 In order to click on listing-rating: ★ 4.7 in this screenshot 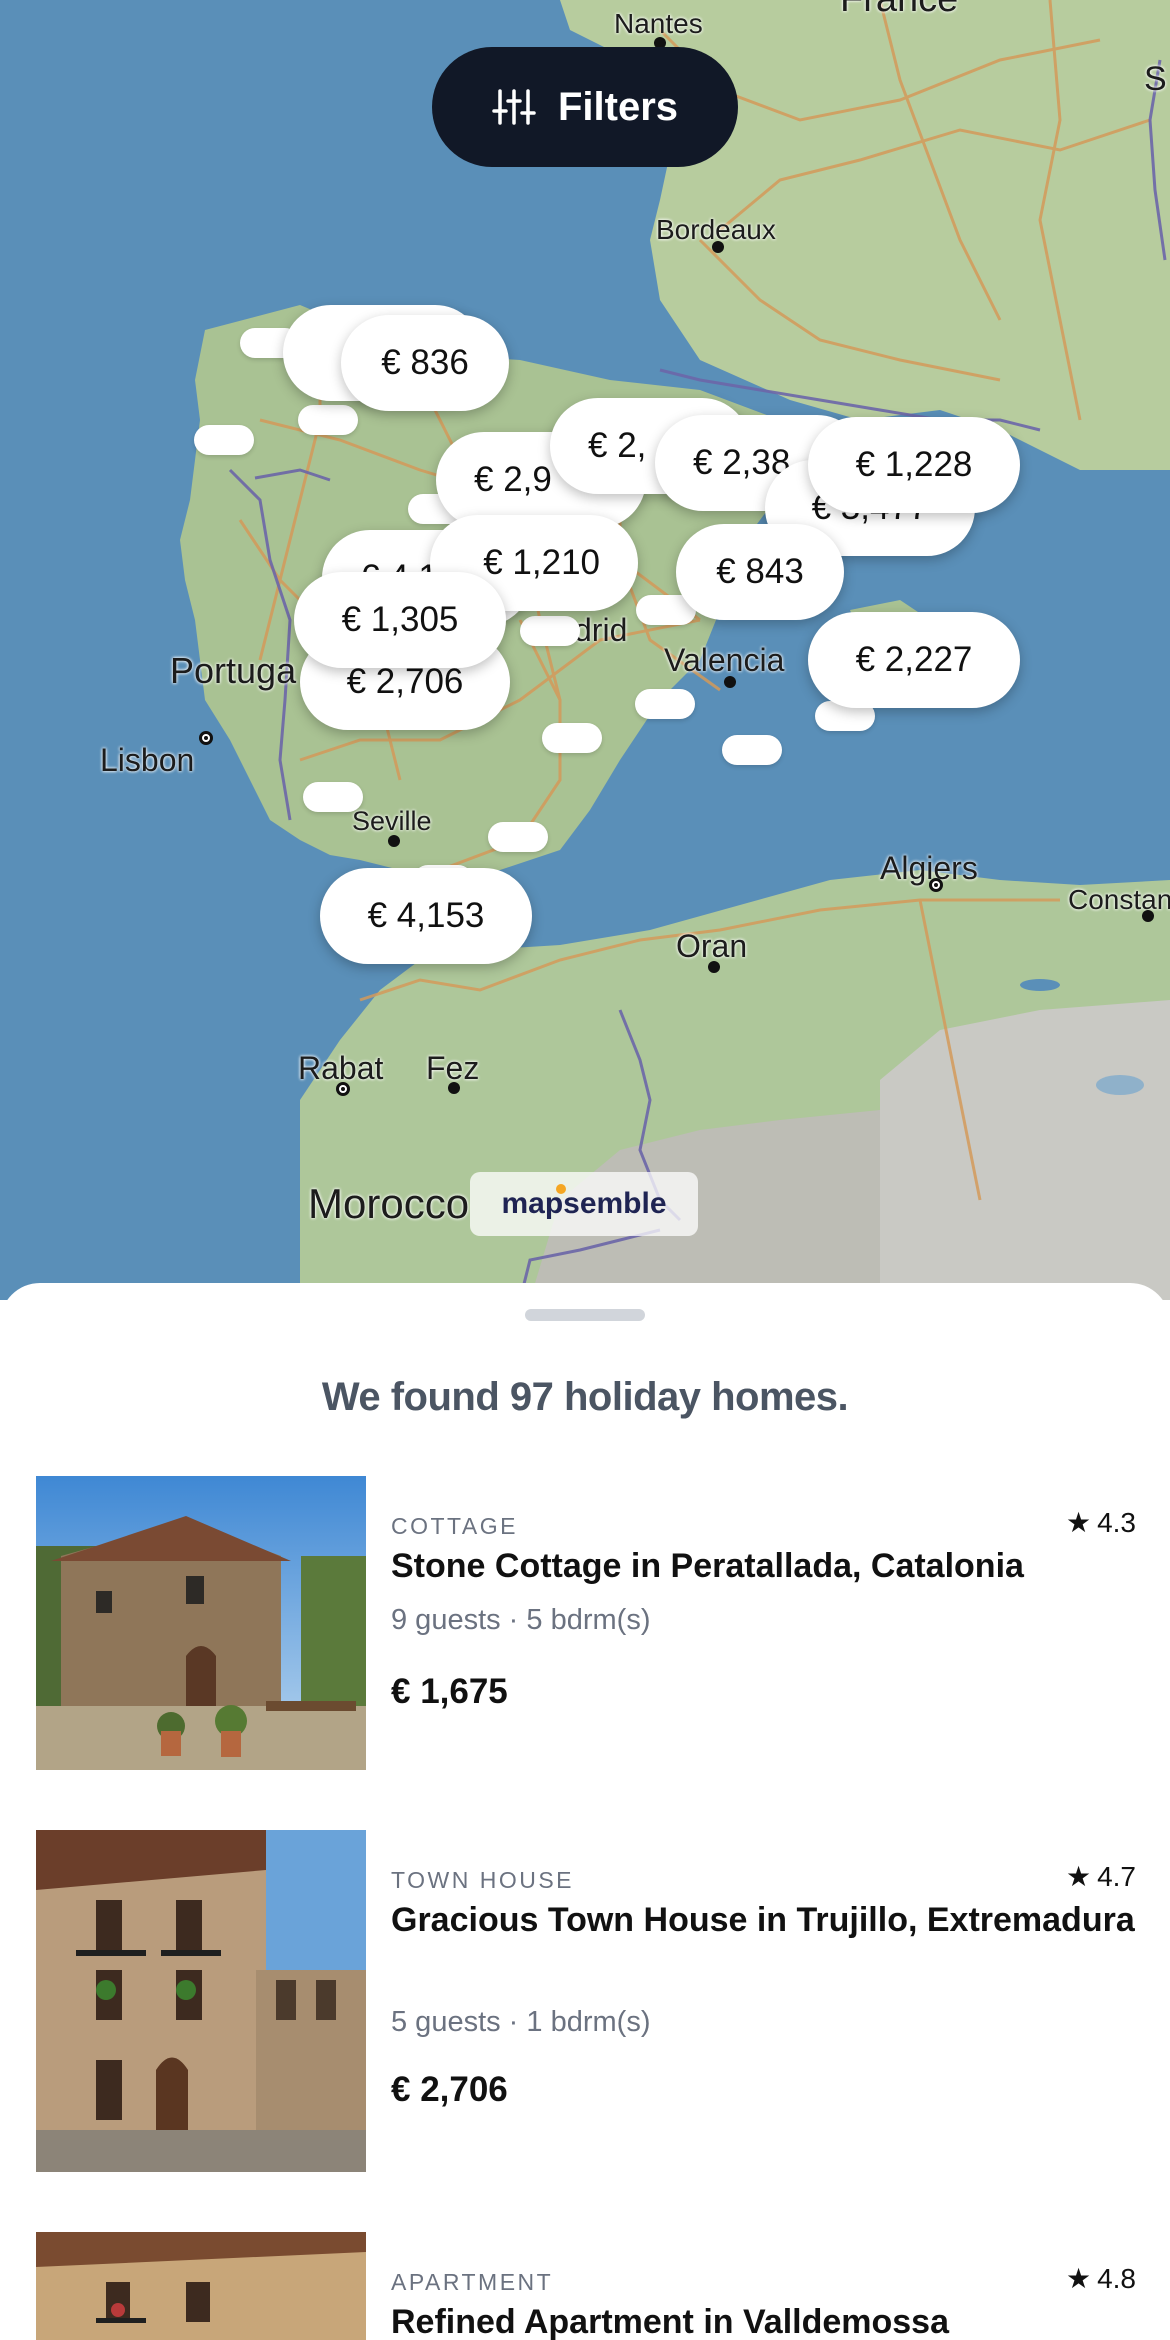, I will do `click(1101, 1876)`.